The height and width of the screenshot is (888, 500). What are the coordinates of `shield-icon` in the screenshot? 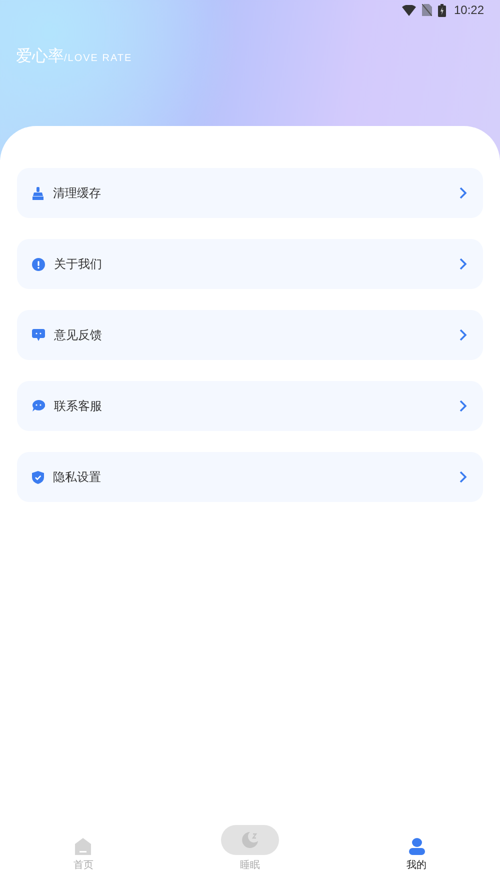 It's located at (38, 477).